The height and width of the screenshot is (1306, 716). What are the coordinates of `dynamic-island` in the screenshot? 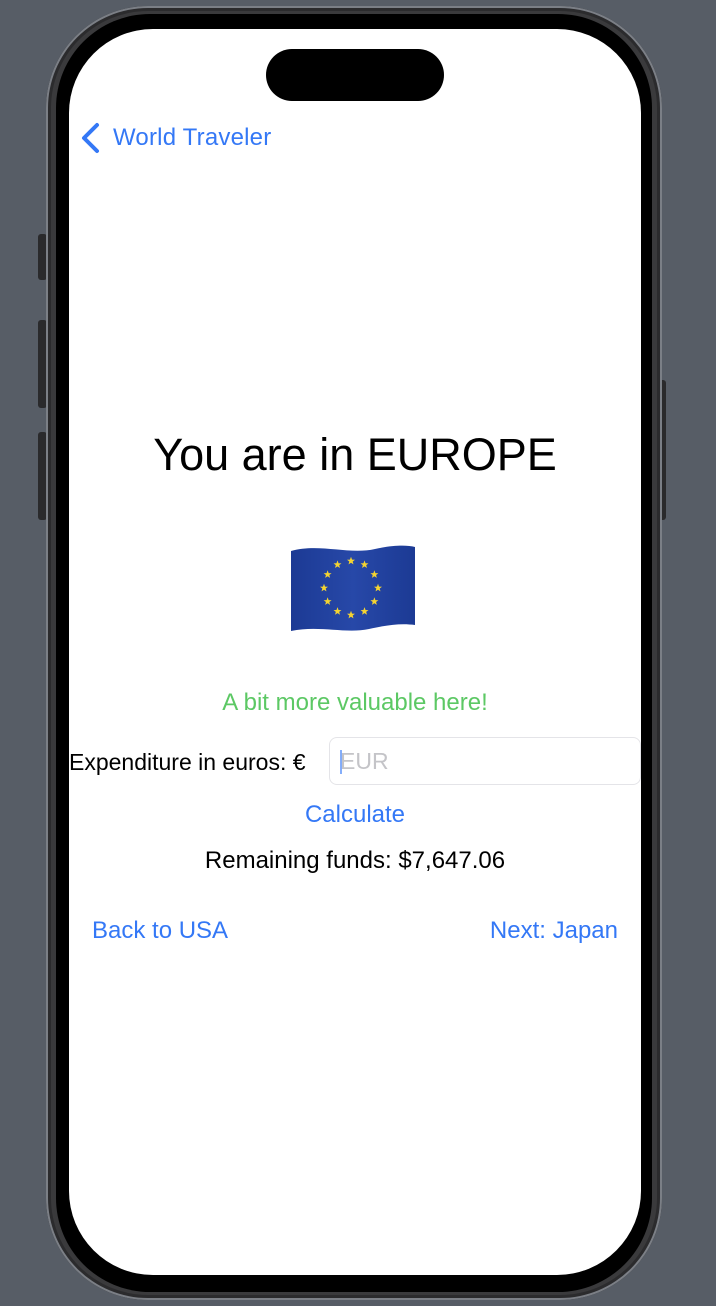 It's located at (355, 75).